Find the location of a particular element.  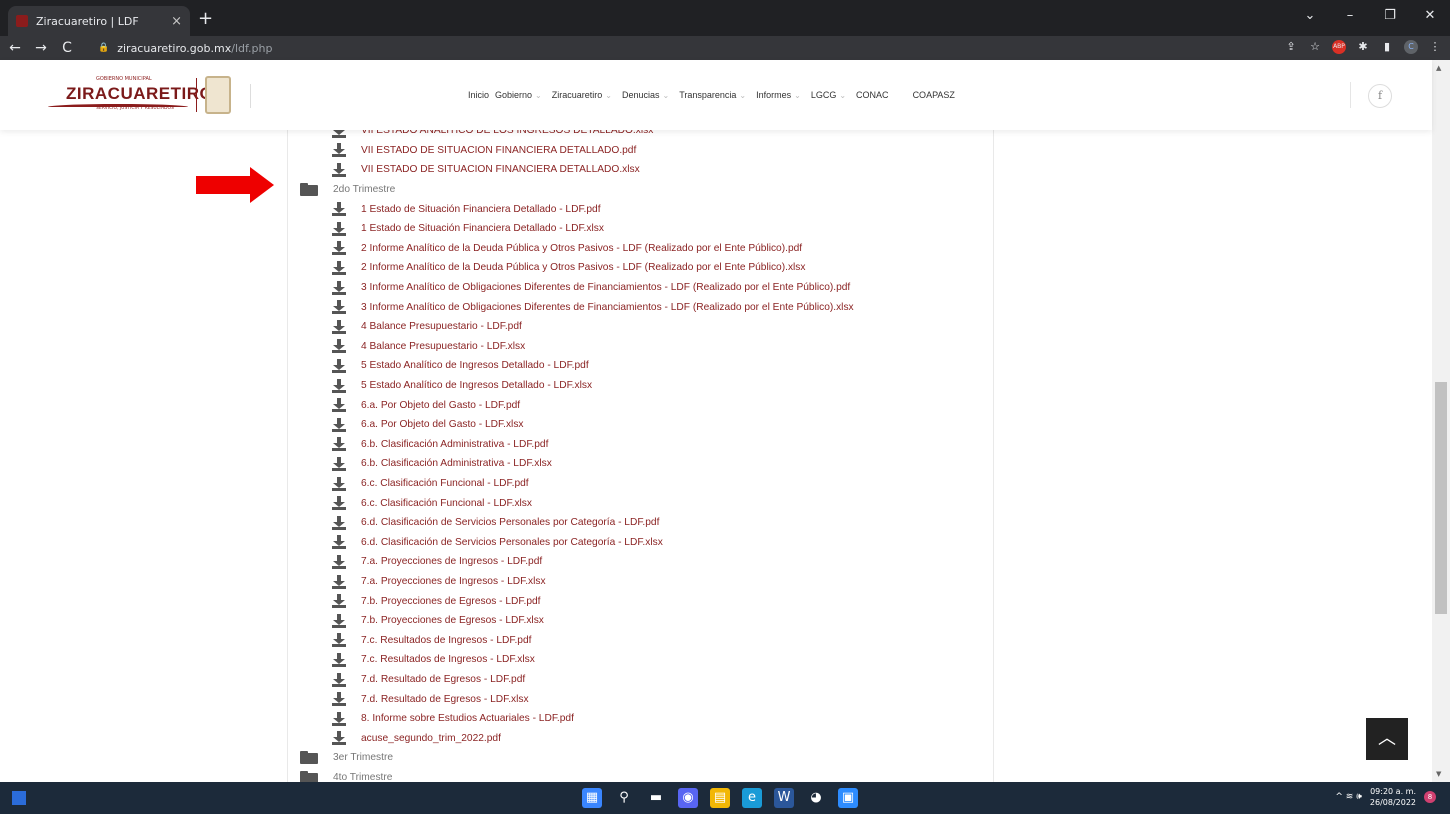

file-link: 7.a. Proyecciones de Ingresos - LDF.pdf is located at coordinates (437, 562).